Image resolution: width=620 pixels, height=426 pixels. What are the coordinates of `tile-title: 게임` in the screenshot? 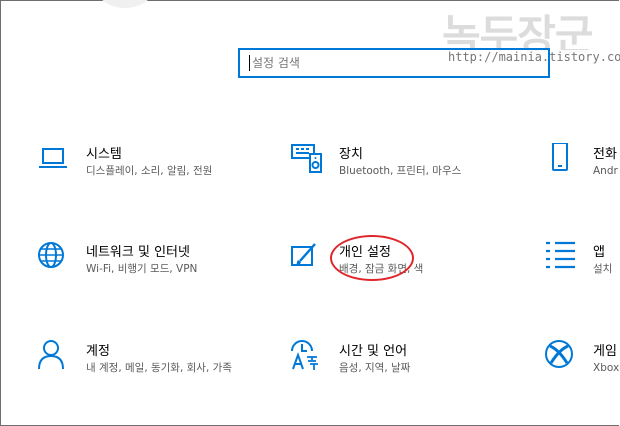 It's located at (605, 351).